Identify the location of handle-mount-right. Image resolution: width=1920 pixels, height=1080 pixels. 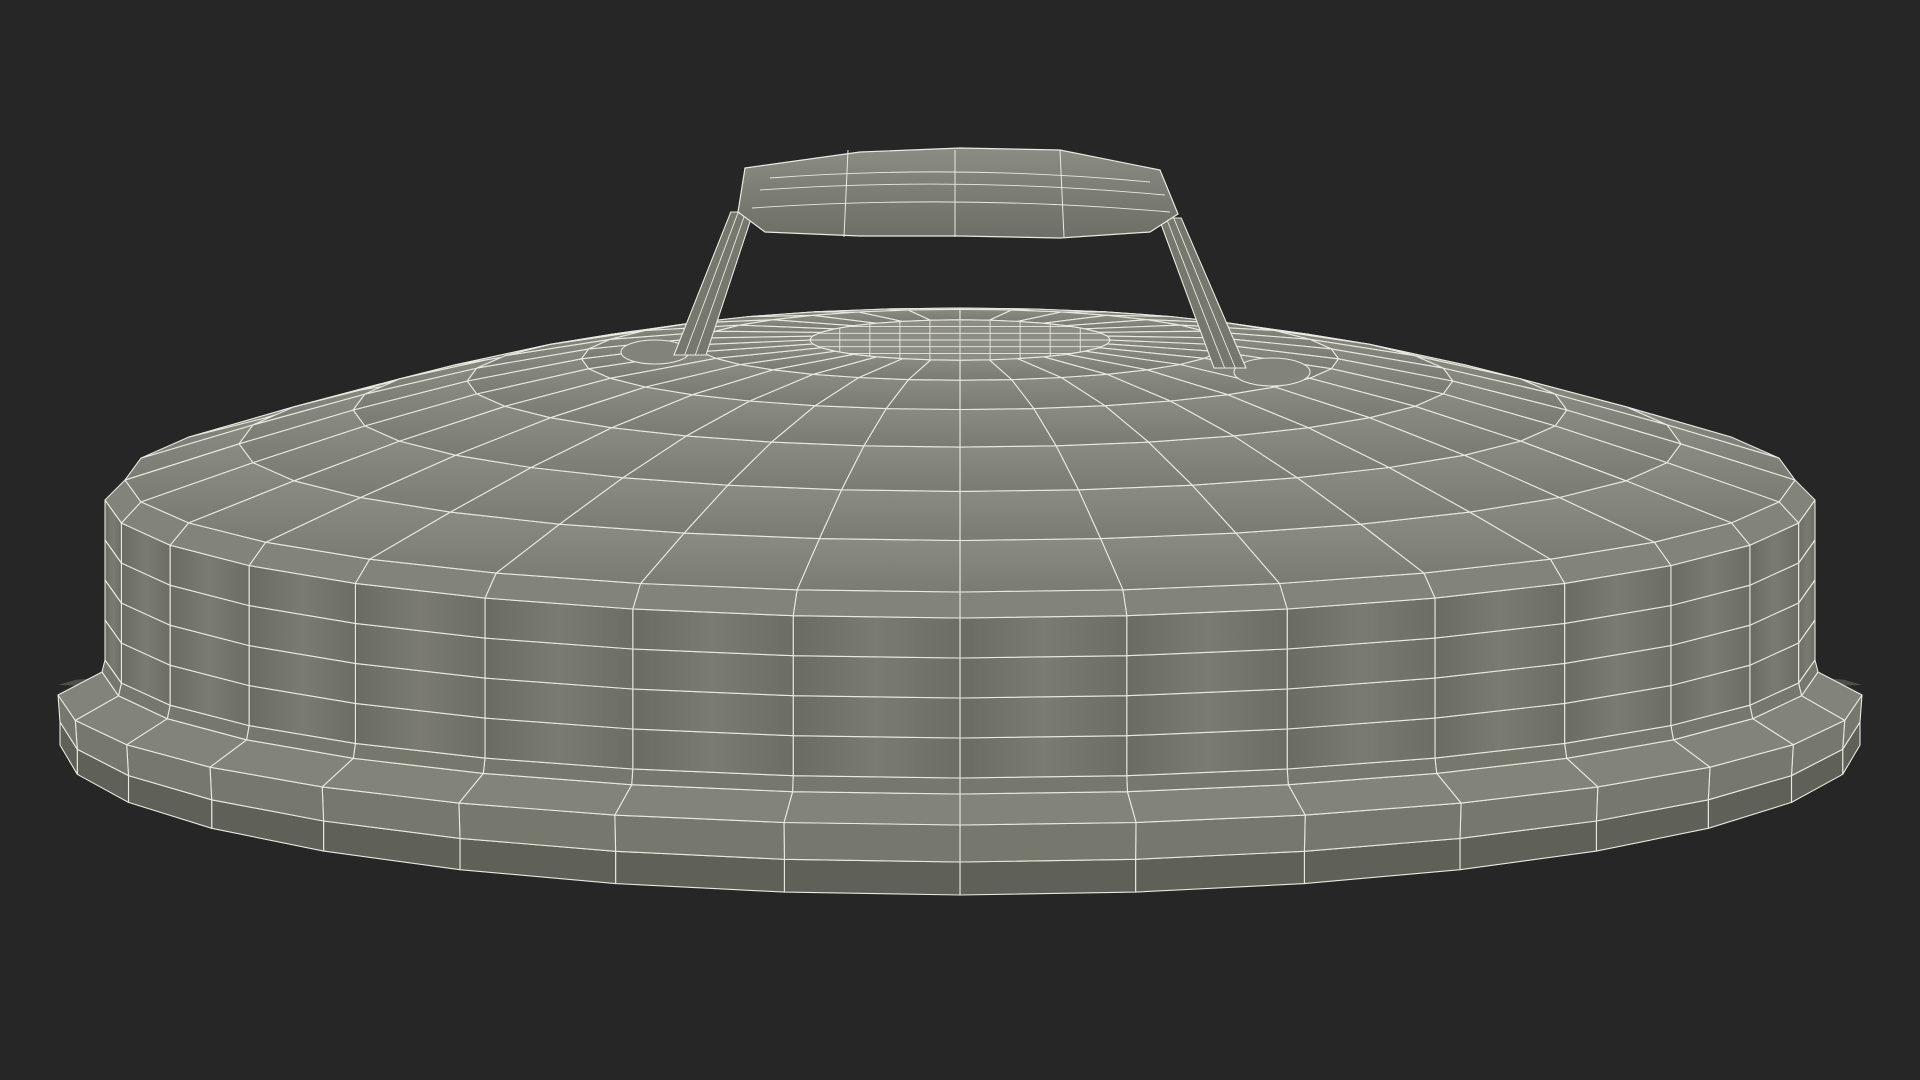
(1272, 372).